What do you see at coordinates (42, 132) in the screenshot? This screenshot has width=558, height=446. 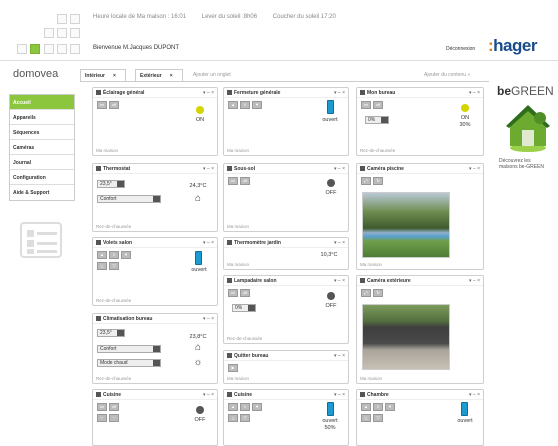 I see `sidebar-item-sequences: Séquences` at bounding box center [42, 132].